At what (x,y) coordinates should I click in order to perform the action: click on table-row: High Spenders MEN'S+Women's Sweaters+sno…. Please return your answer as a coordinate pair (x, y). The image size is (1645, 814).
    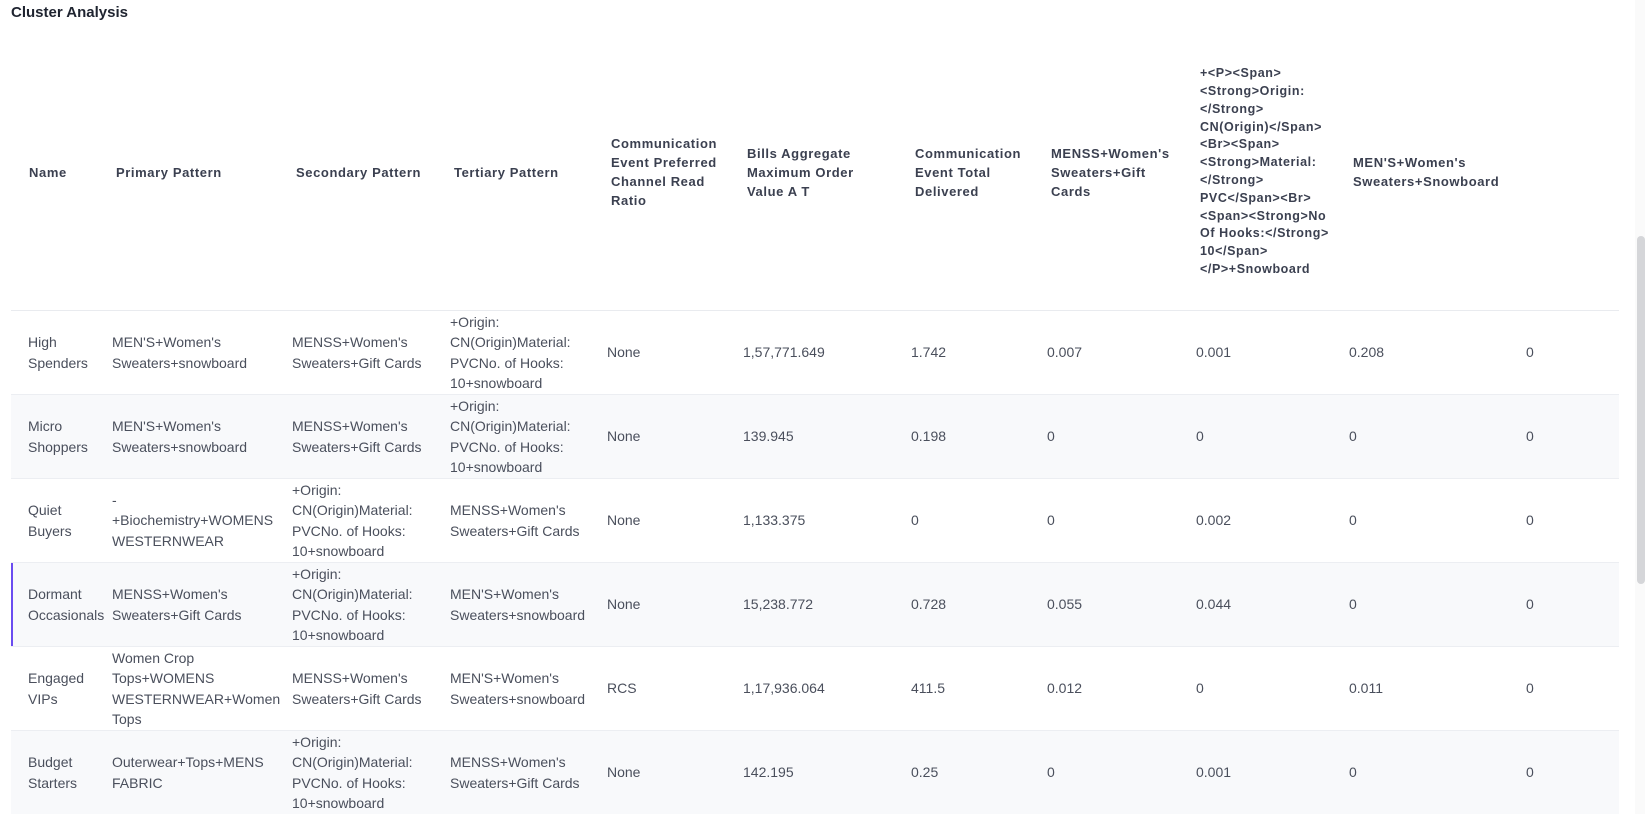
    Looking at the image, I should click on (815, 352).